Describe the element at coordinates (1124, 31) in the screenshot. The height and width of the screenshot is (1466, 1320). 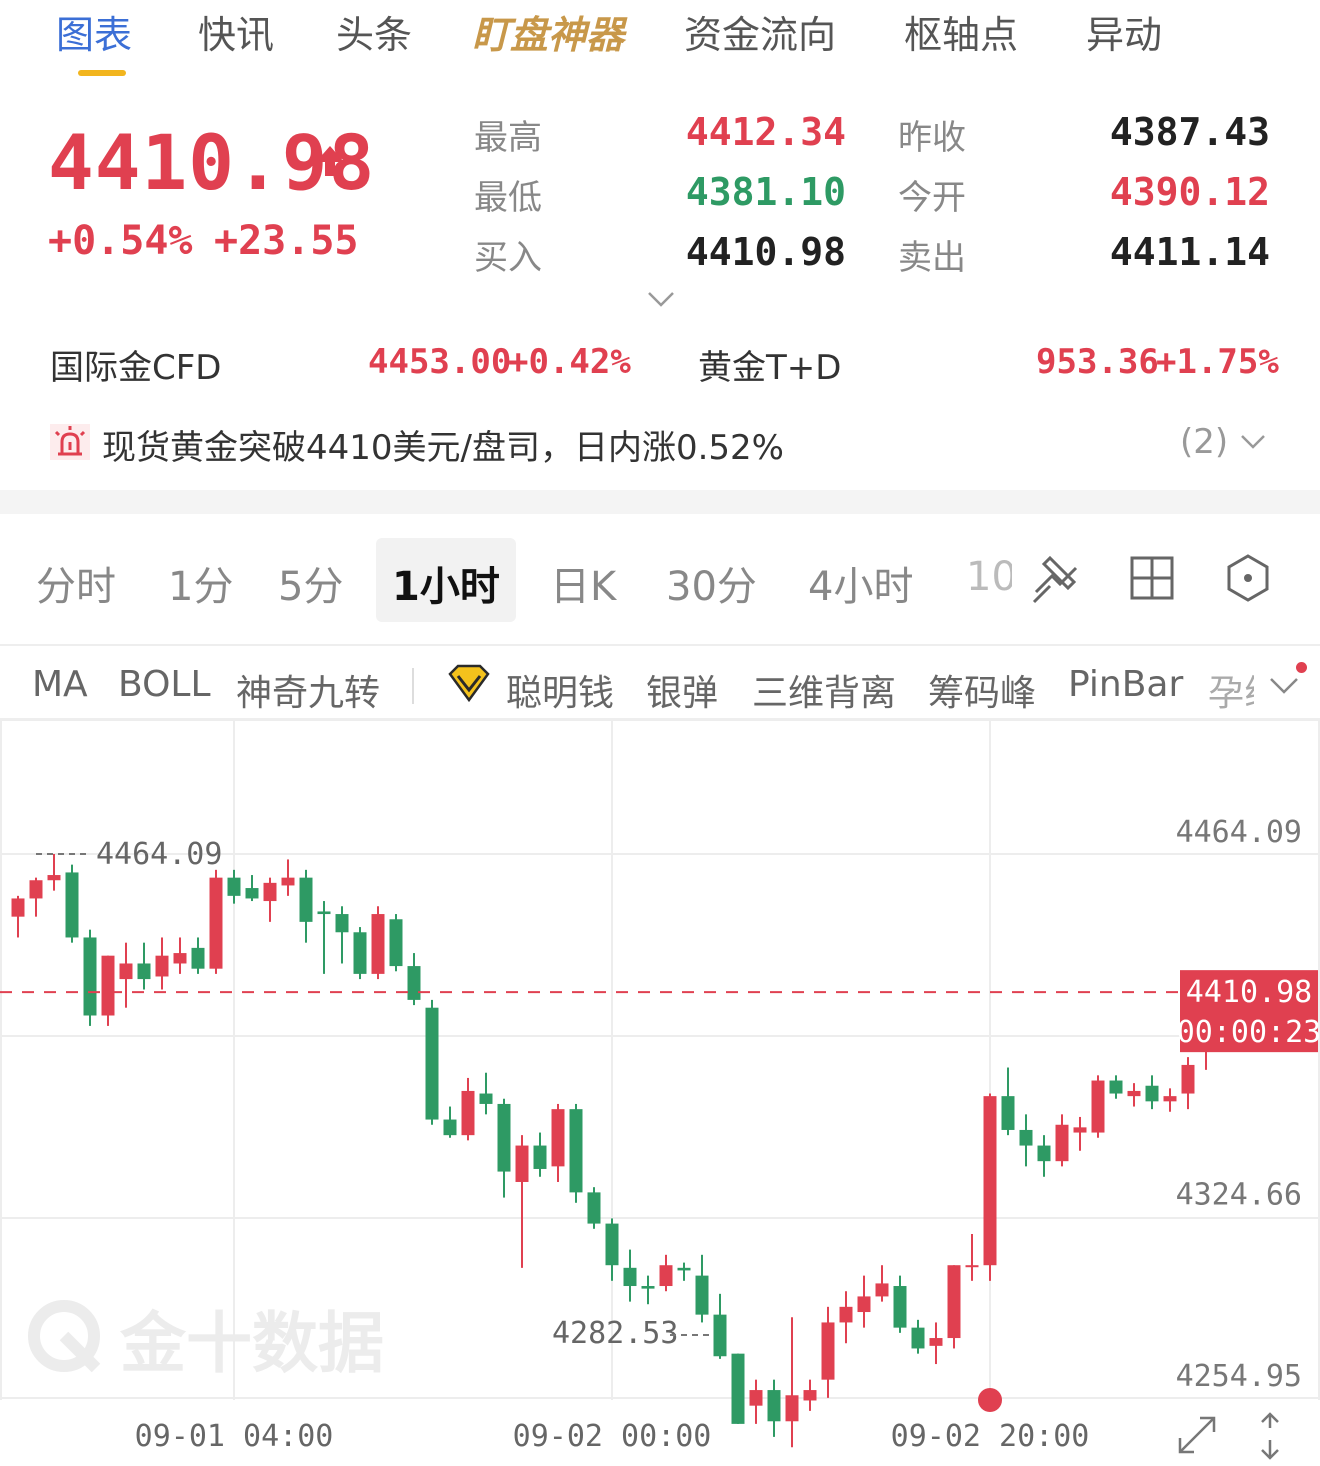
I see `tab-unusual-moves: 异动` at that location.